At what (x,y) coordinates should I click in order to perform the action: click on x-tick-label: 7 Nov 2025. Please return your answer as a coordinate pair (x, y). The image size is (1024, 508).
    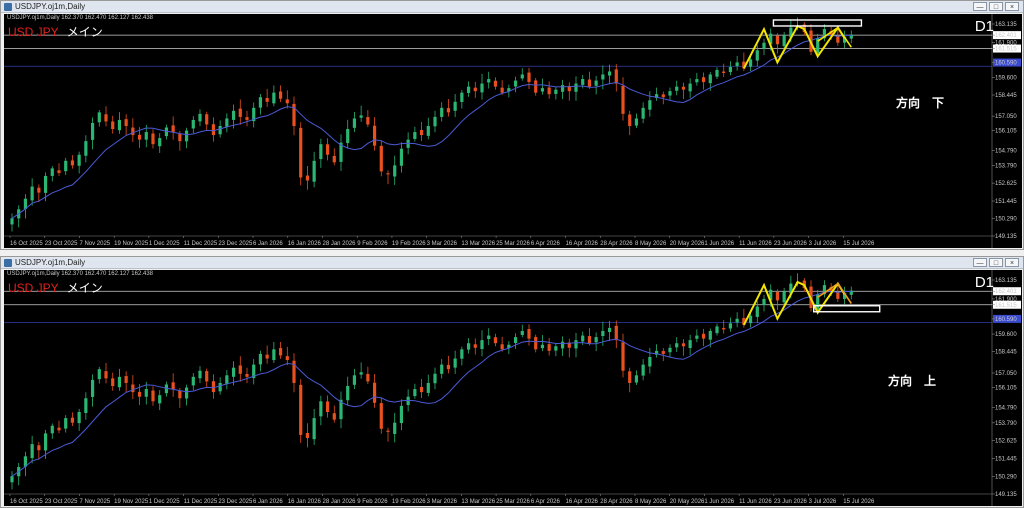
    Looking at the image, I should click on (94, 244).